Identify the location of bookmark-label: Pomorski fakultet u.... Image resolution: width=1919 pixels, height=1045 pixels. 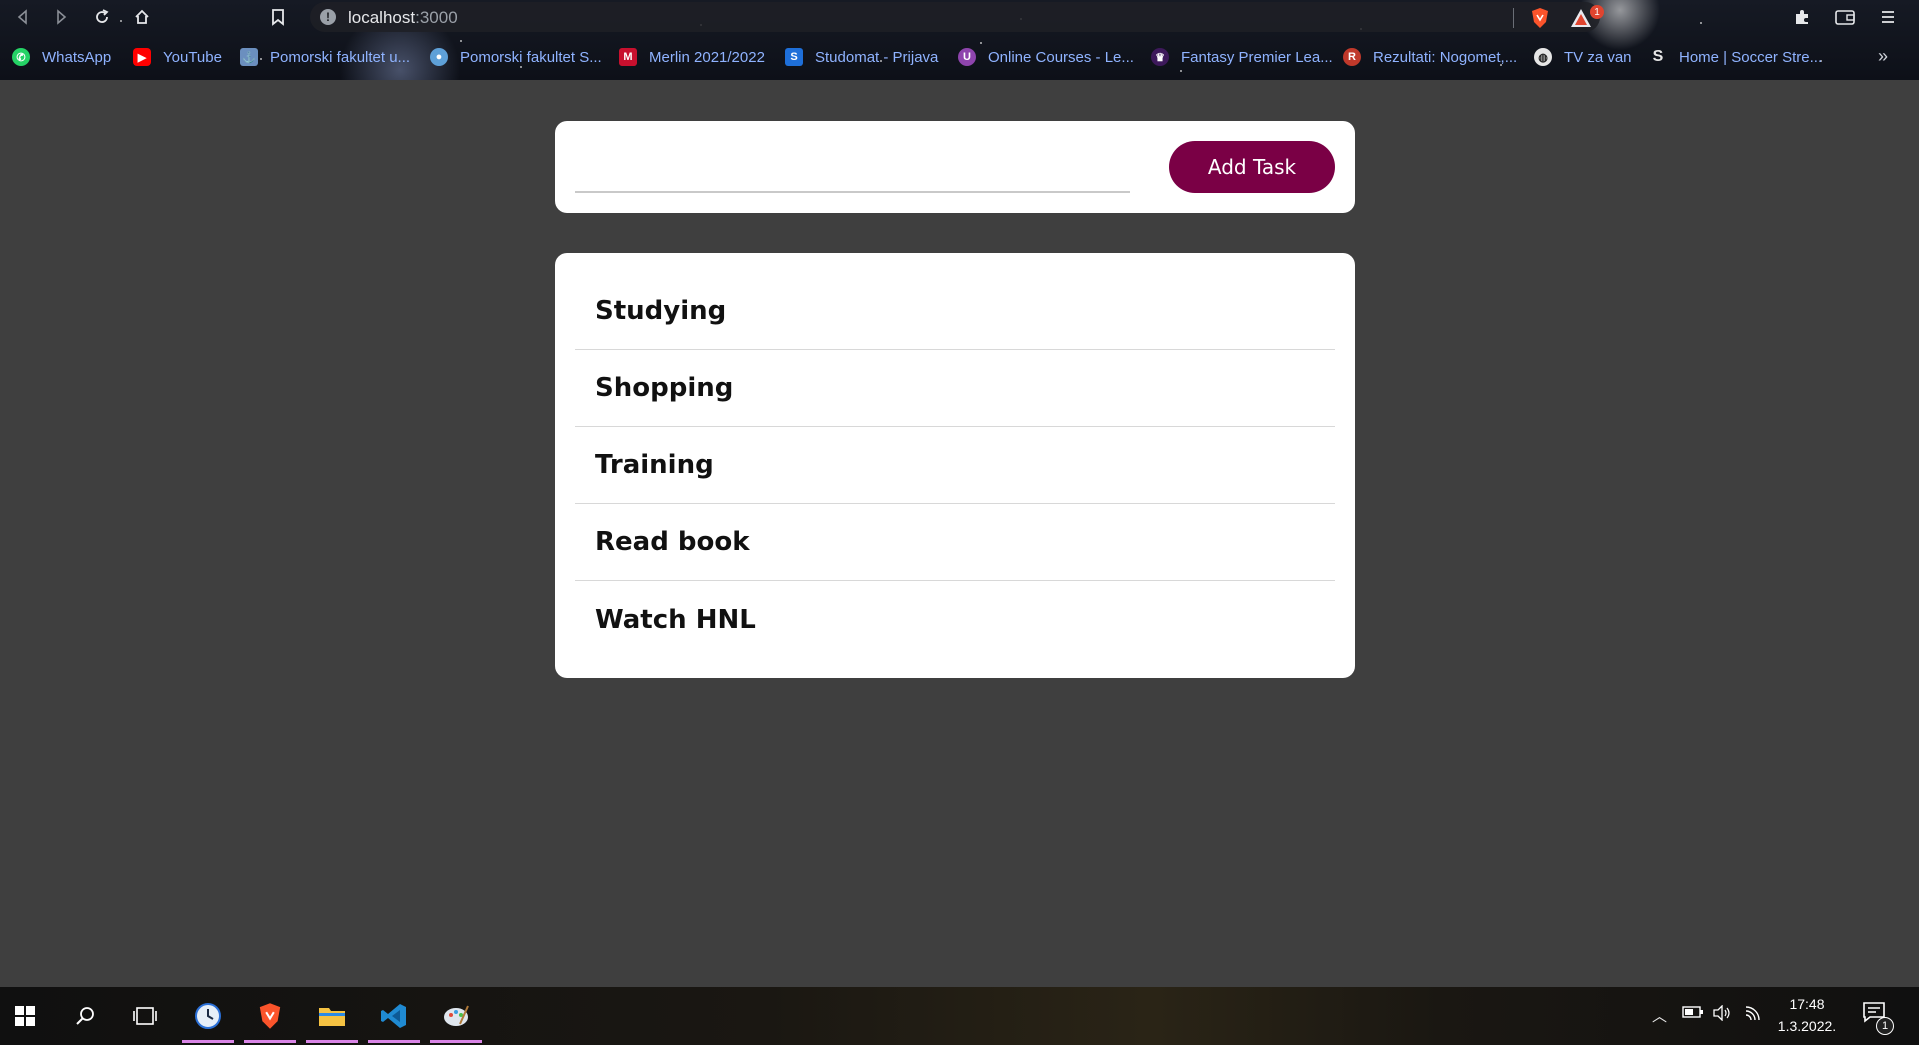
(340, 57).